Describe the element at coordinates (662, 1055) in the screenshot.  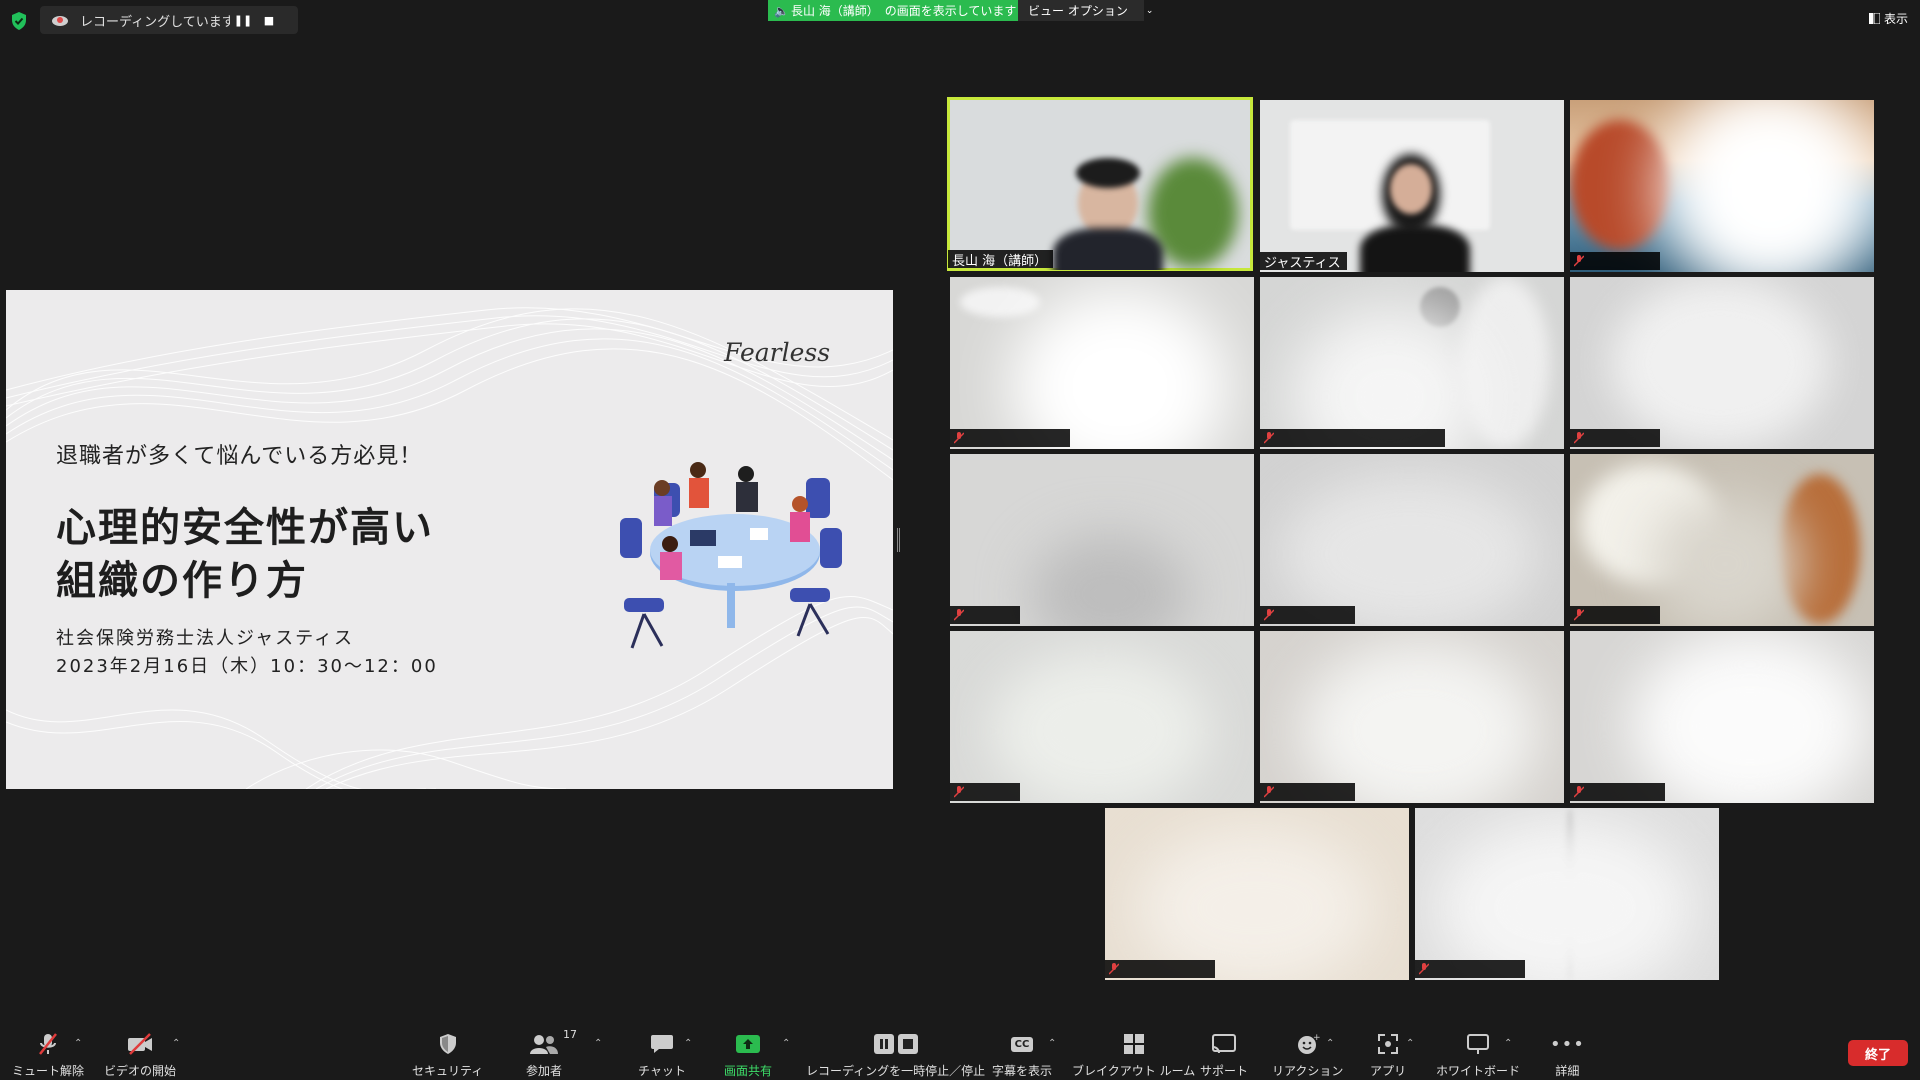
I see `chat-button: チャット` at that location.